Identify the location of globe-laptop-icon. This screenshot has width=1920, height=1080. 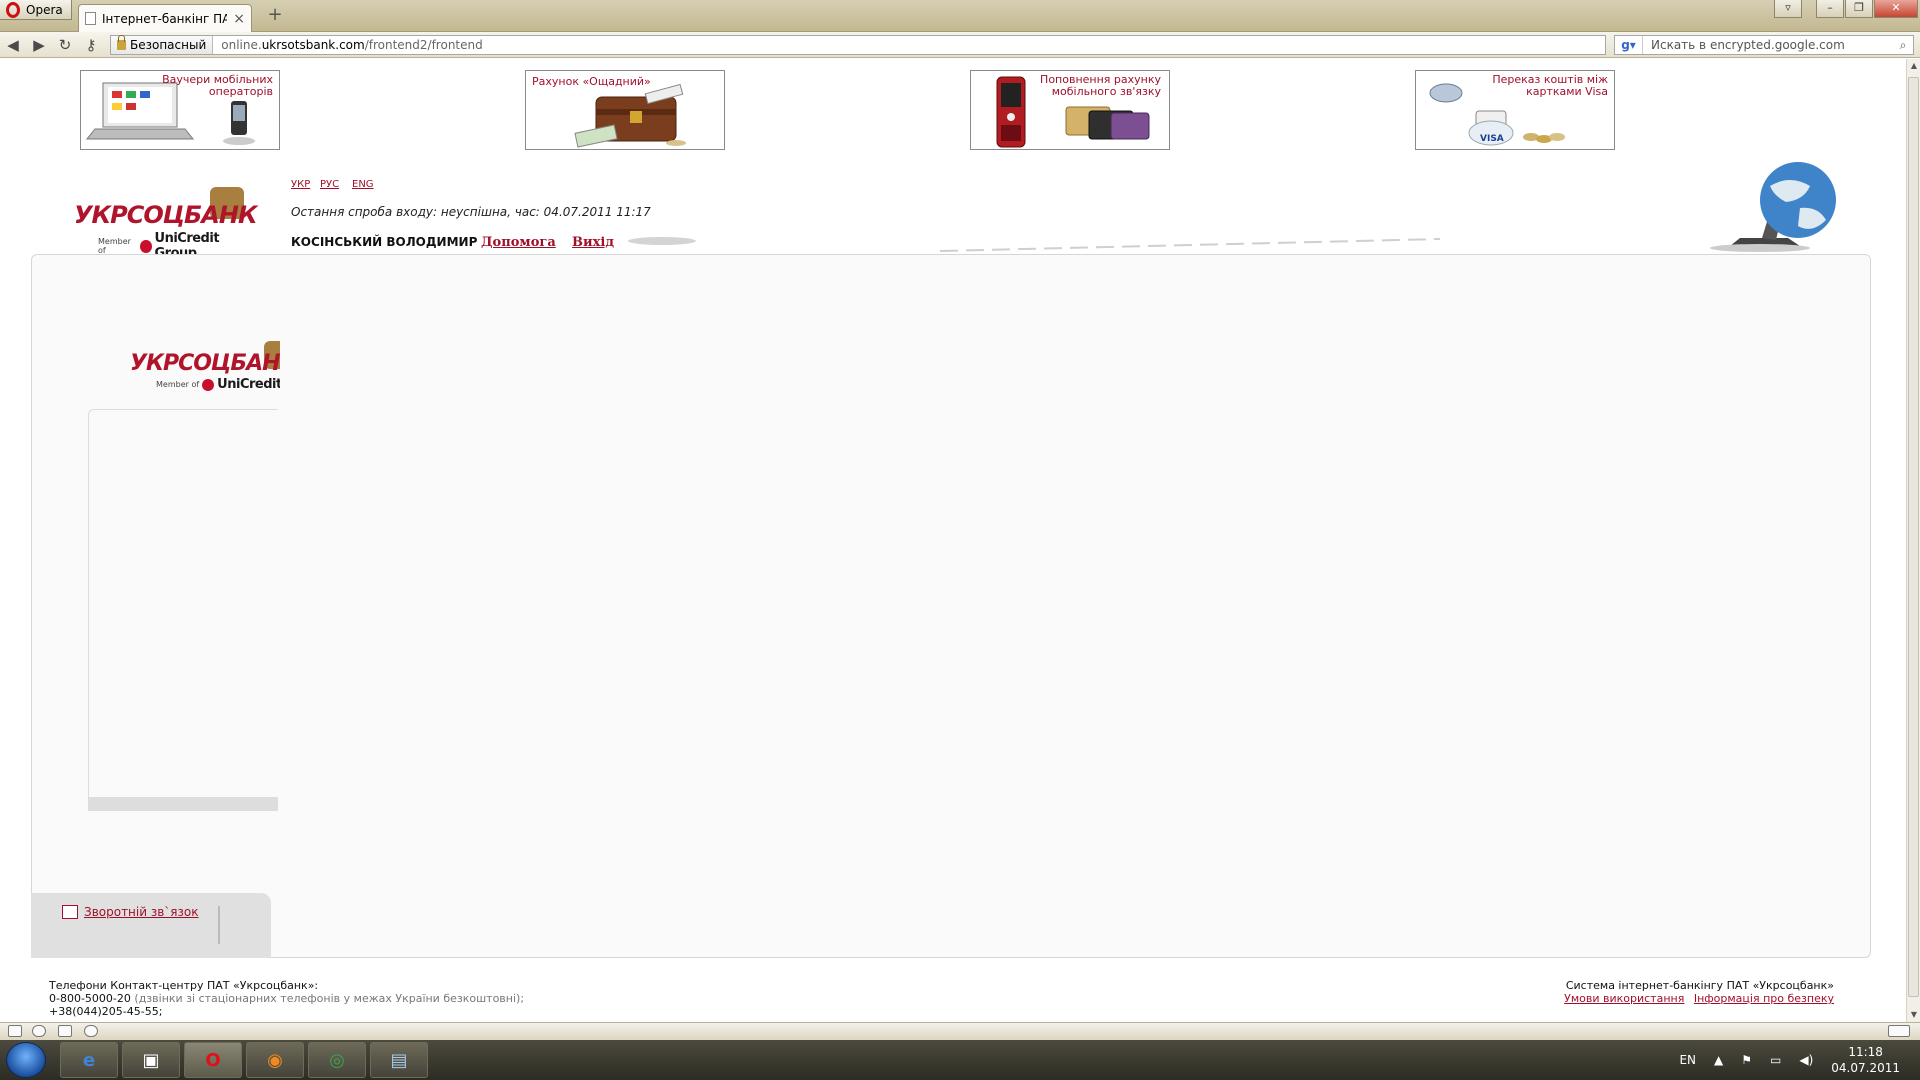
(1773, 207).